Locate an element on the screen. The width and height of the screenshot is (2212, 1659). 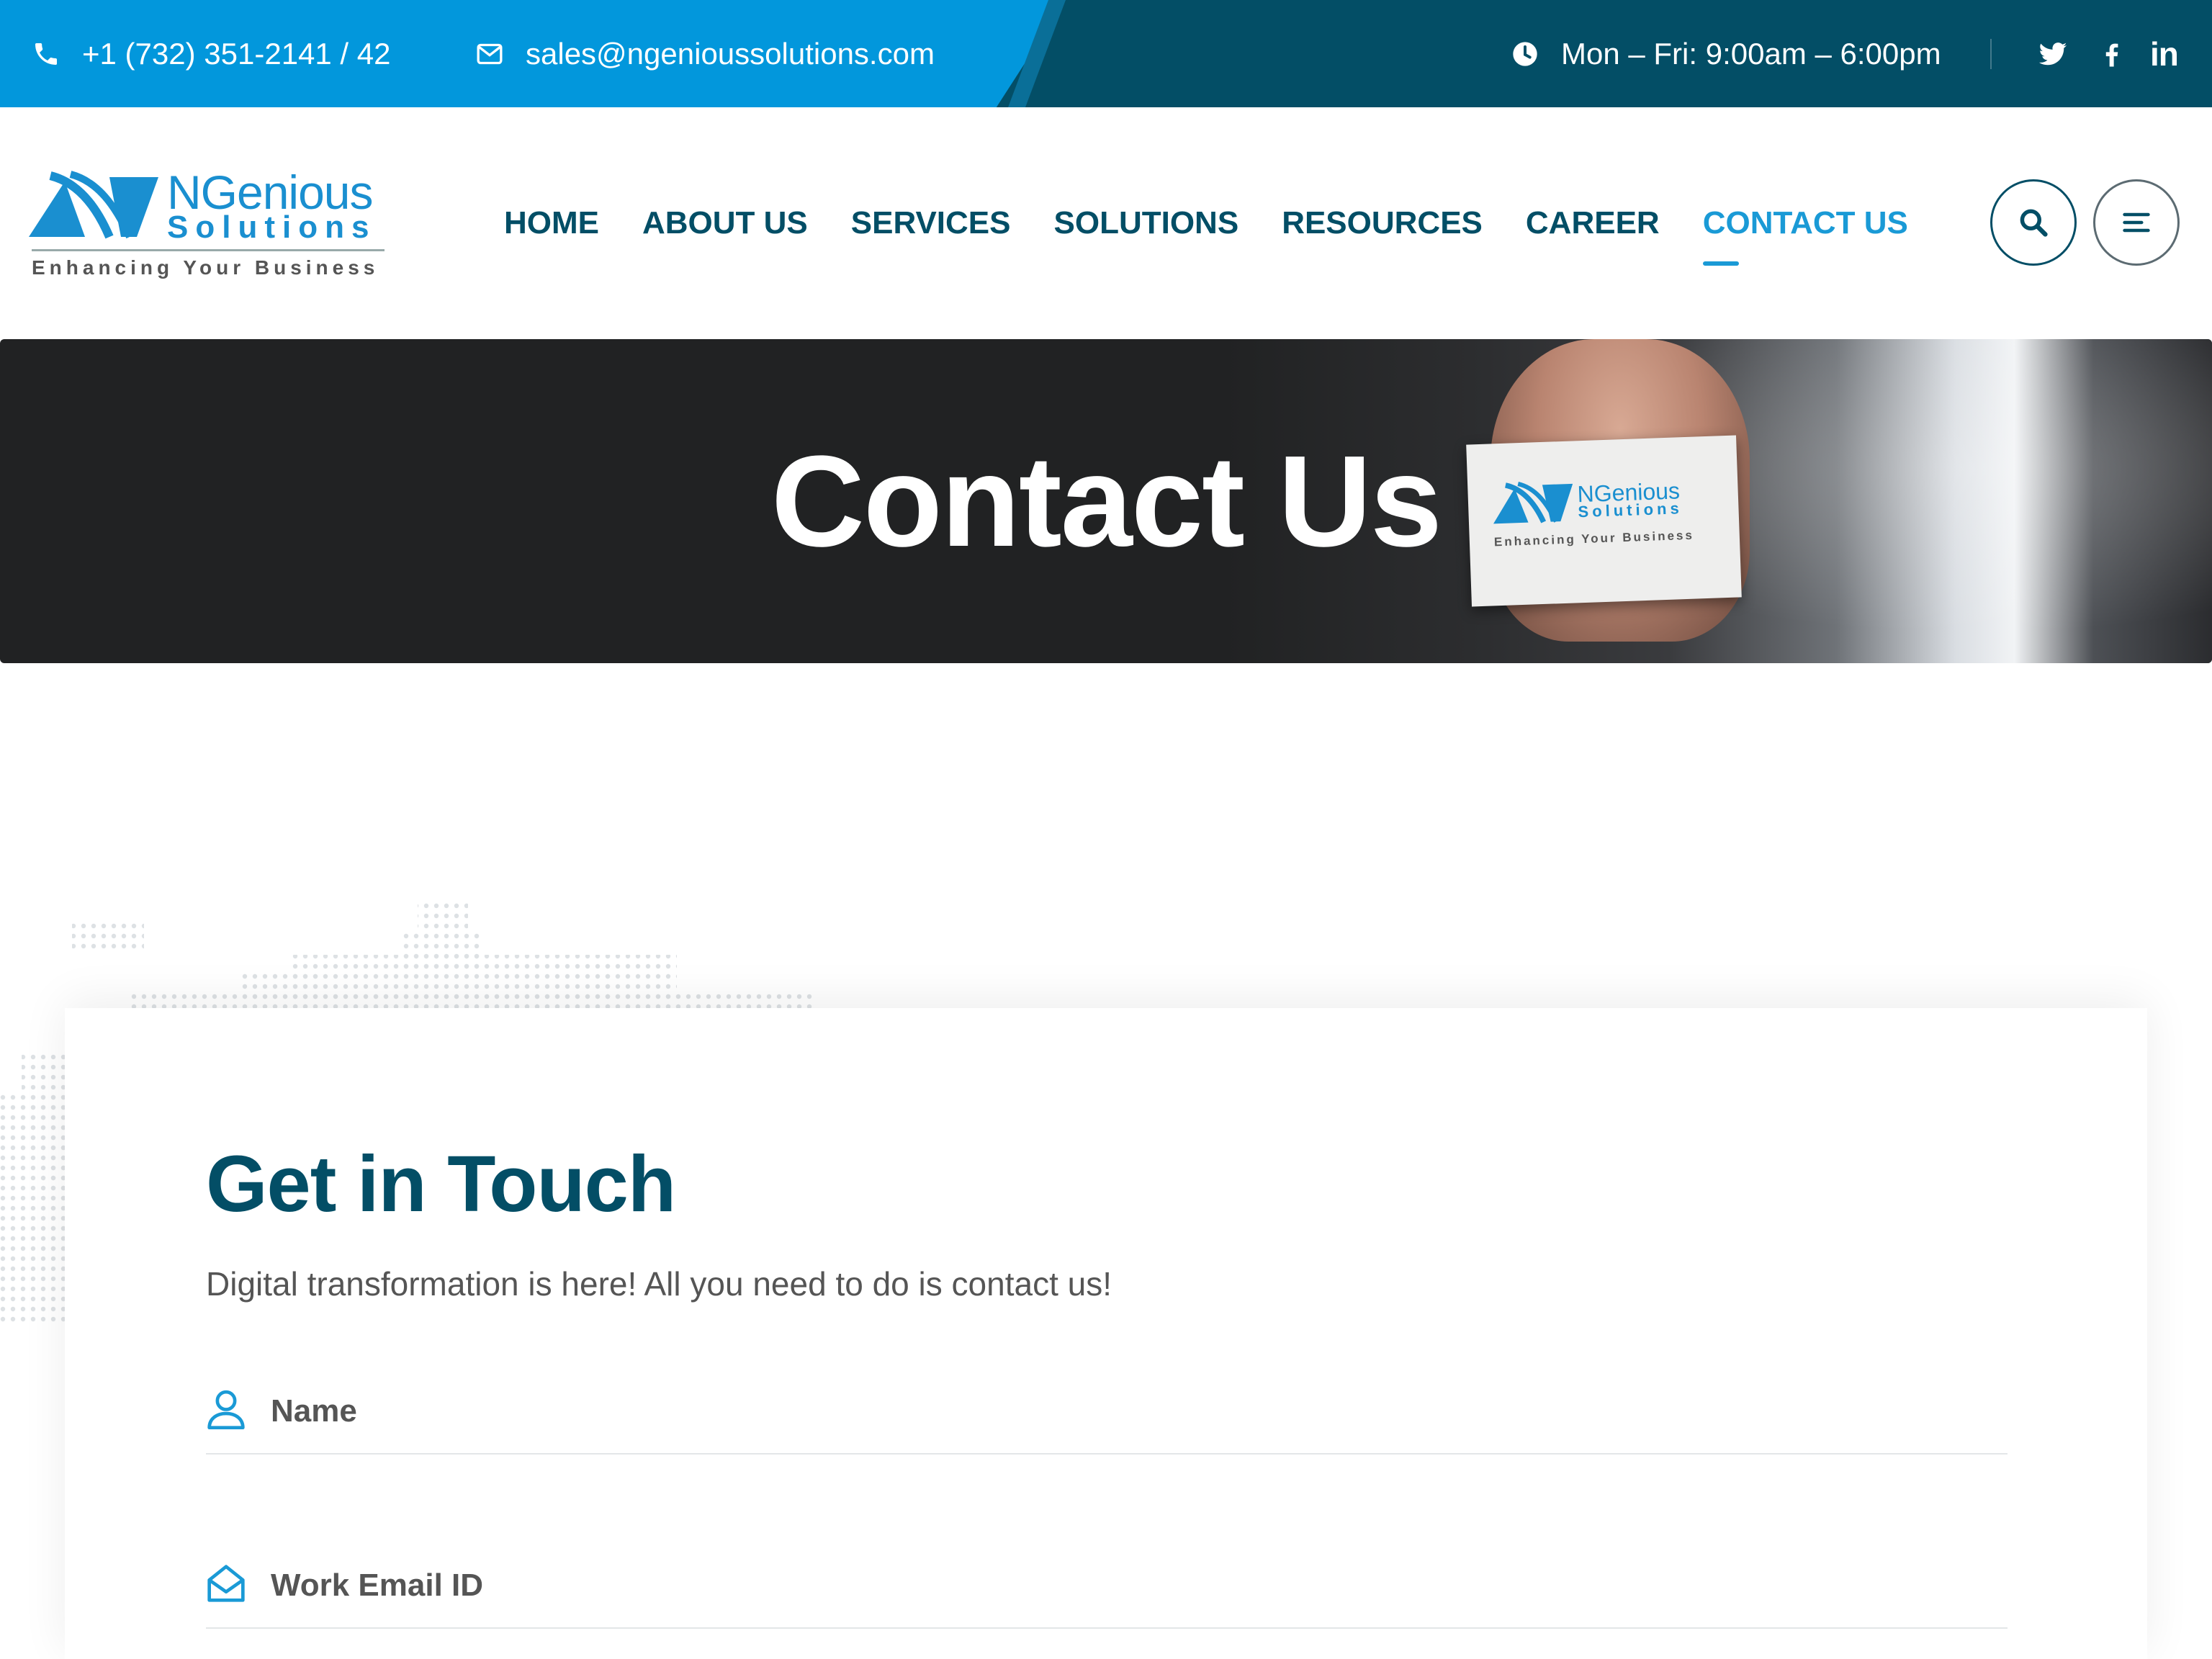
nav-solutions: SOLUTIONS is located at coordinates (1146, 223).